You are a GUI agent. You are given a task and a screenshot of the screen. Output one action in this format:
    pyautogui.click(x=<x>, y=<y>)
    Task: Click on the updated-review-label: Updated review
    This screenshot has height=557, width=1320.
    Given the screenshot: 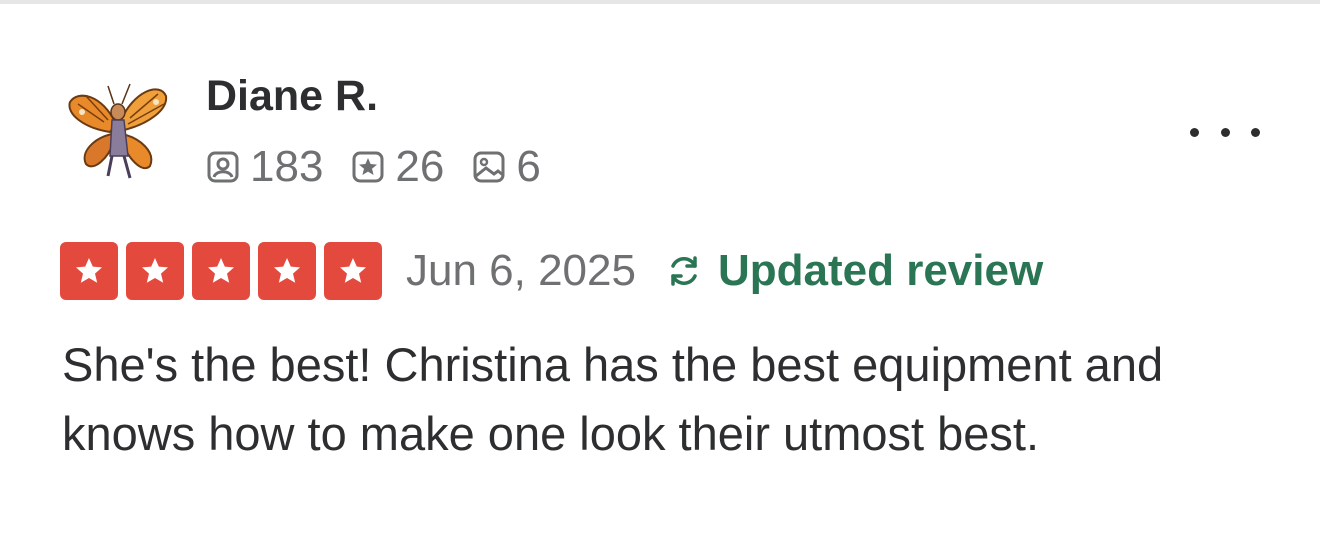 What is the action you would take?
    pyautogui.click(x=880, y=270)
    